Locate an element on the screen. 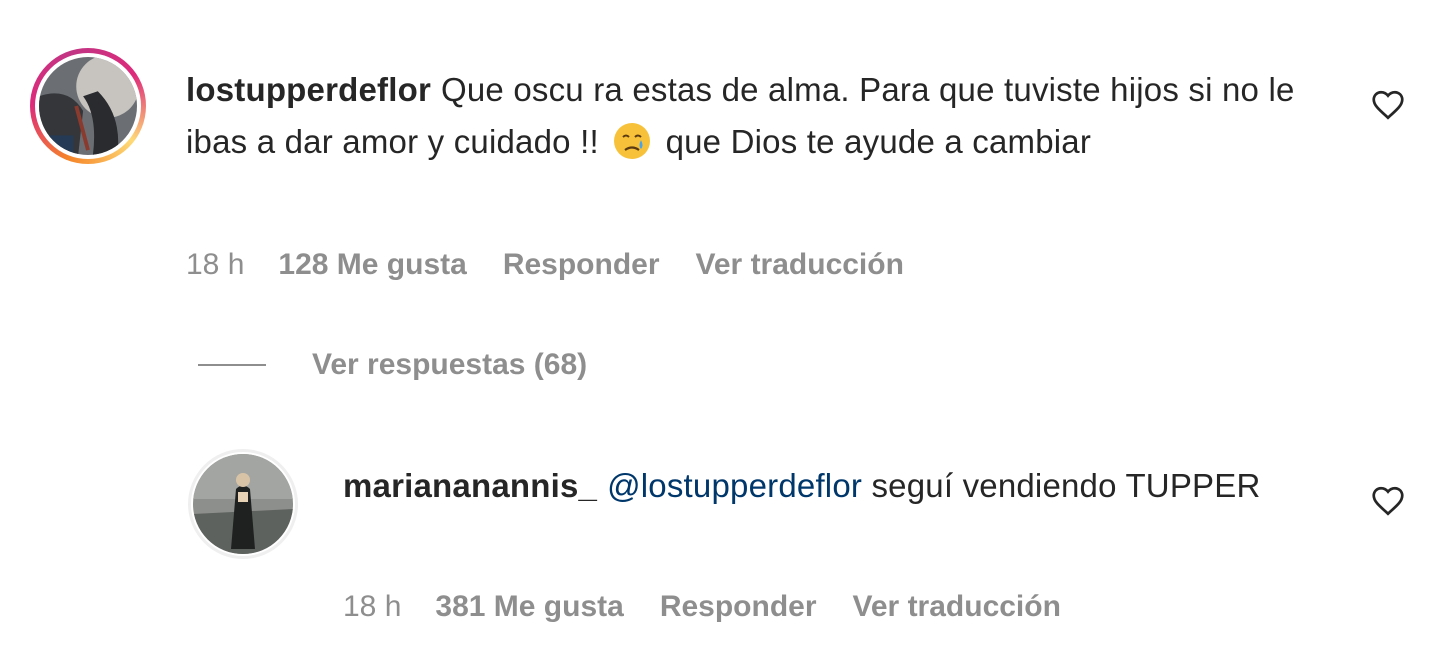 This screenshot has height=646, width=1440. username-link: lostupperdeflor is located at coordinates (308, 89).